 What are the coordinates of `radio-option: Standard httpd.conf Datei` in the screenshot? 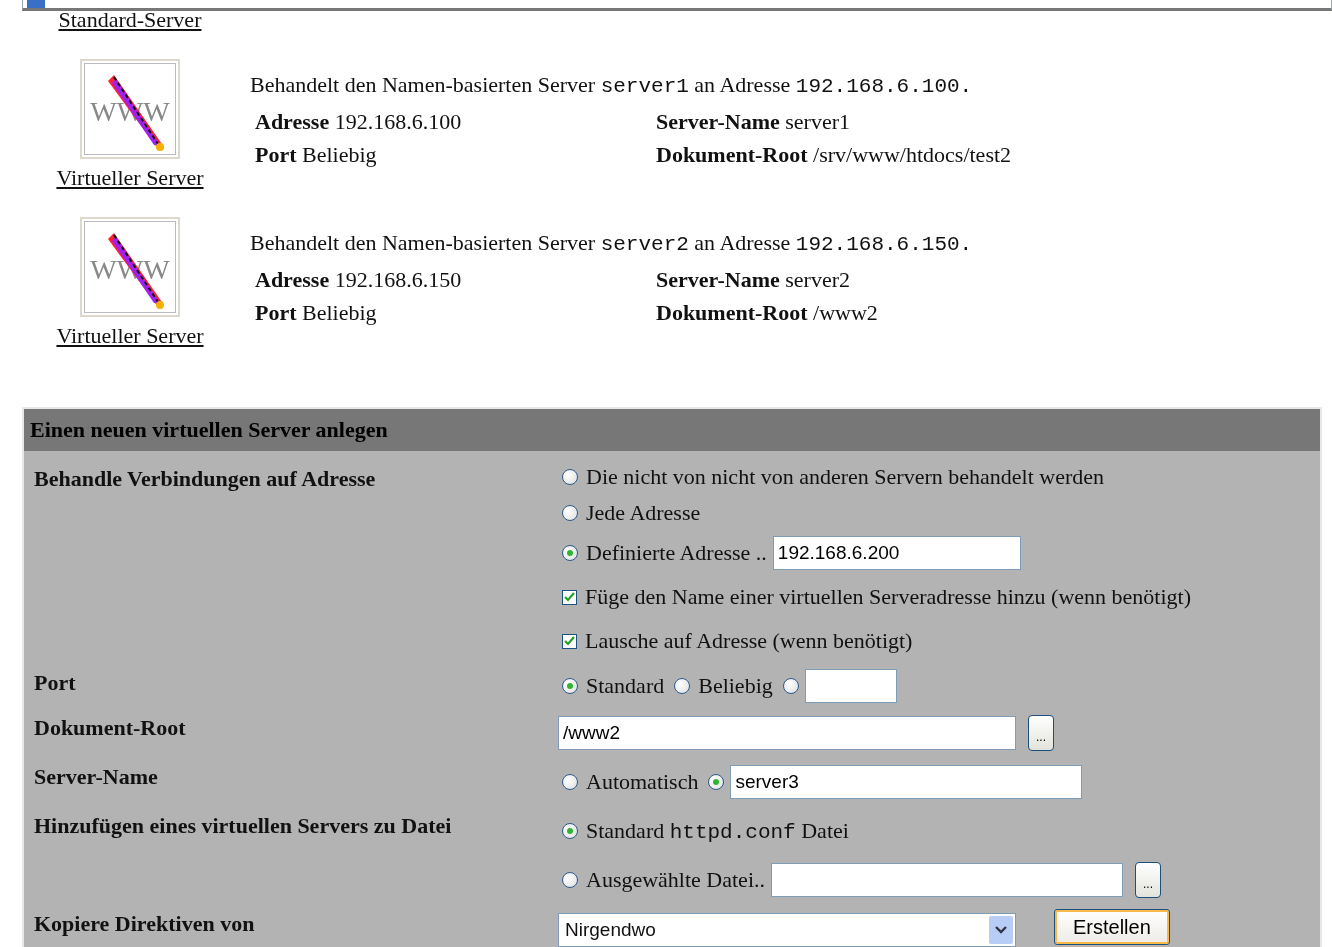 It's located at (705, 830).